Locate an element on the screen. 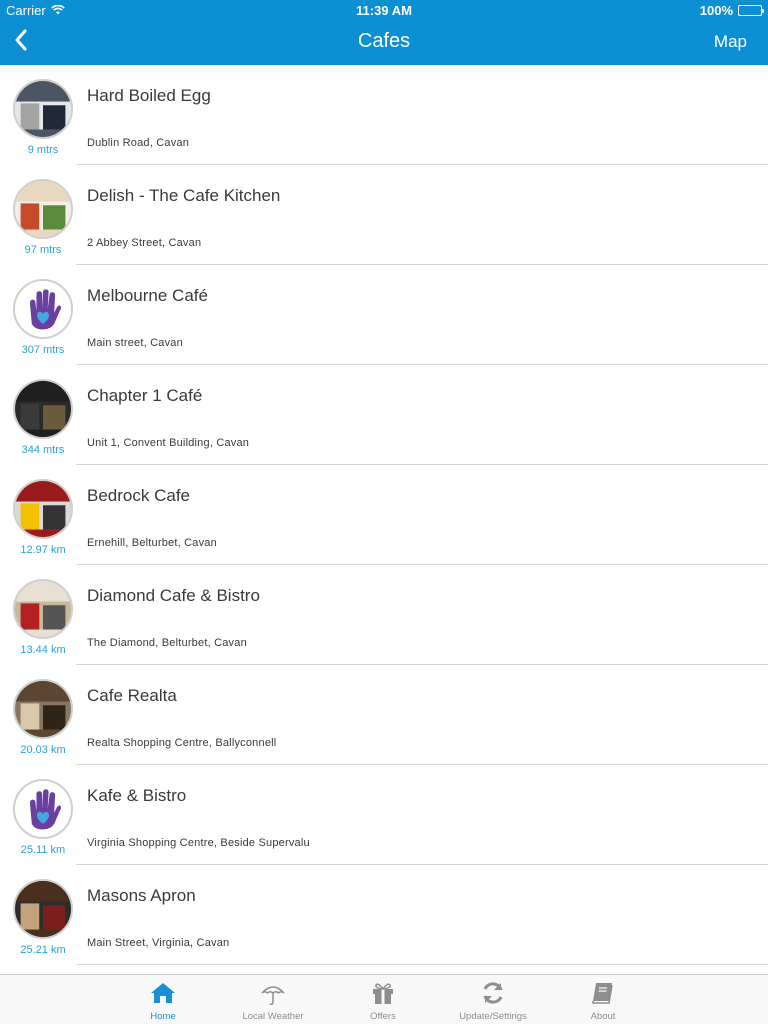 The width and height of the screenshot is (768, 1024). cafe-address: Main Street, Virginia, Cavan is located at coordinates (158, 943).